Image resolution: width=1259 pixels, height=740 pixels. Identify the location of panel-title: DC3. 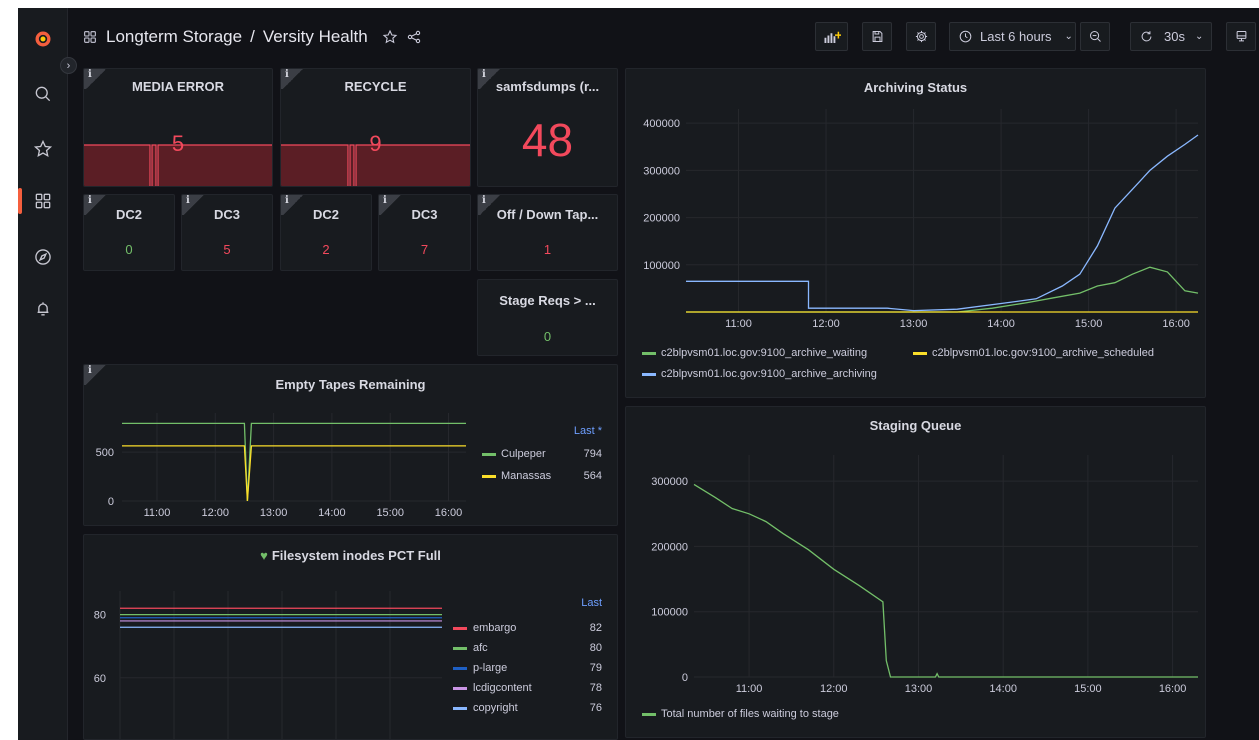
(226, 214).